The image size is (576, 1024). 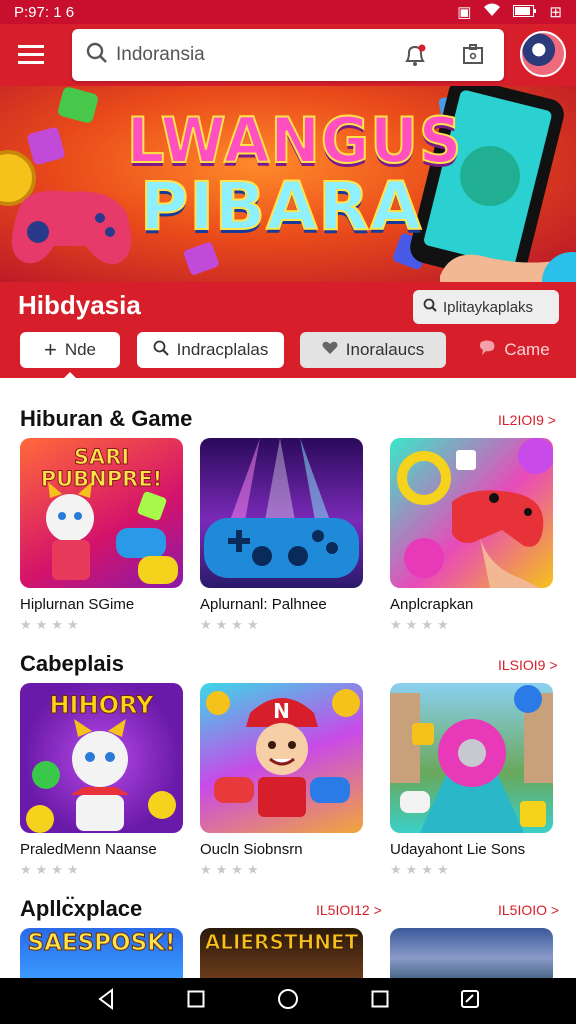 What do you see at coordinates (222, 349) in the screenshot?
I see `chip-label: Indracplalas` at bounding box center [222, 349].